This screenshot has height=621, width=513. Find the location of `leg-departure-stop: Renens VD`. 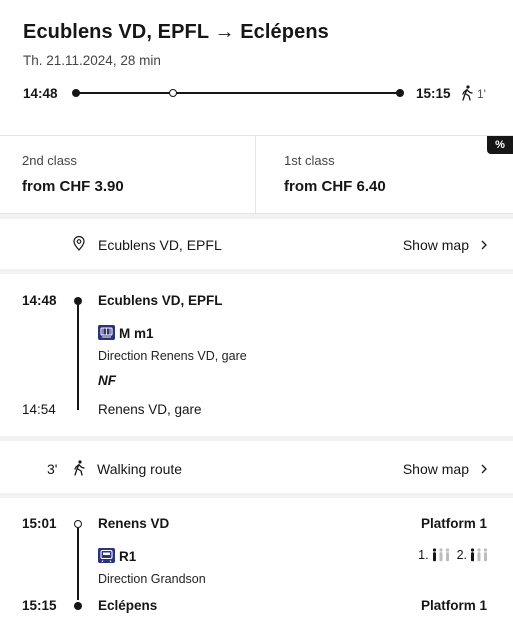

leg-departure-stop: Renens VD is located at coordinates (134, 523).